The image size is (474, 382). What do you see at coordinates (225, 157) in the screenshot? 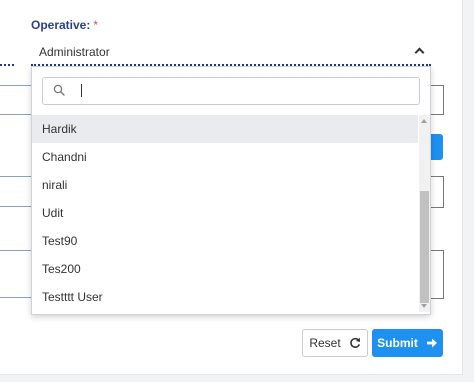
I see `option-item: Chandni` at bounding box center [225, 157].